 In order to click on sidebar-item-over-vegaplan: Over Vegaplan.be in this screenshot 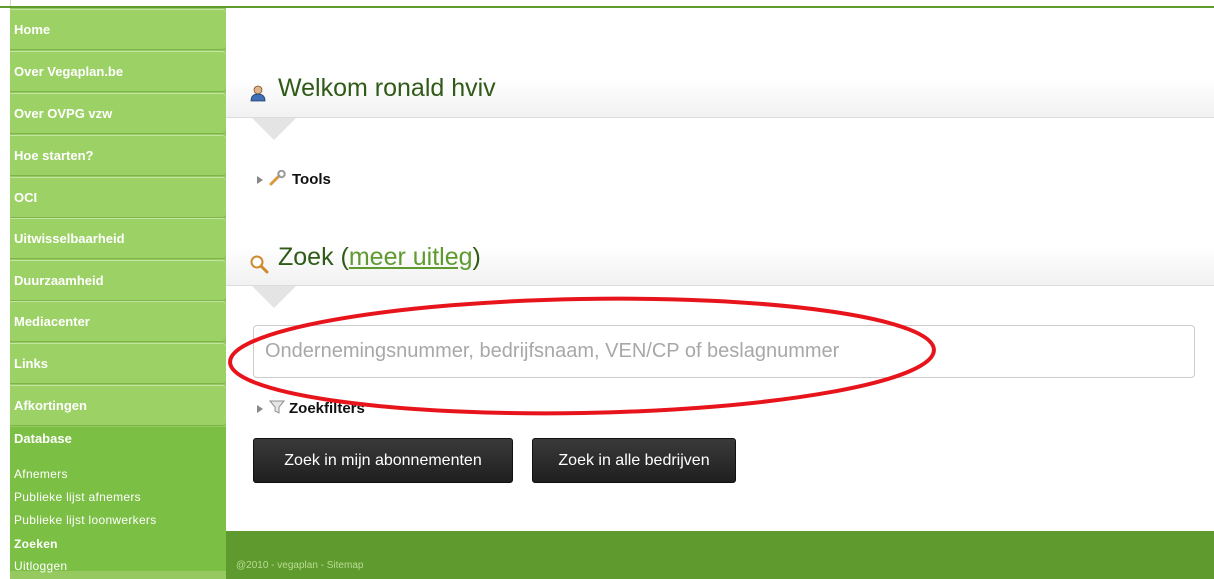, I will do `click(118, 71)`.